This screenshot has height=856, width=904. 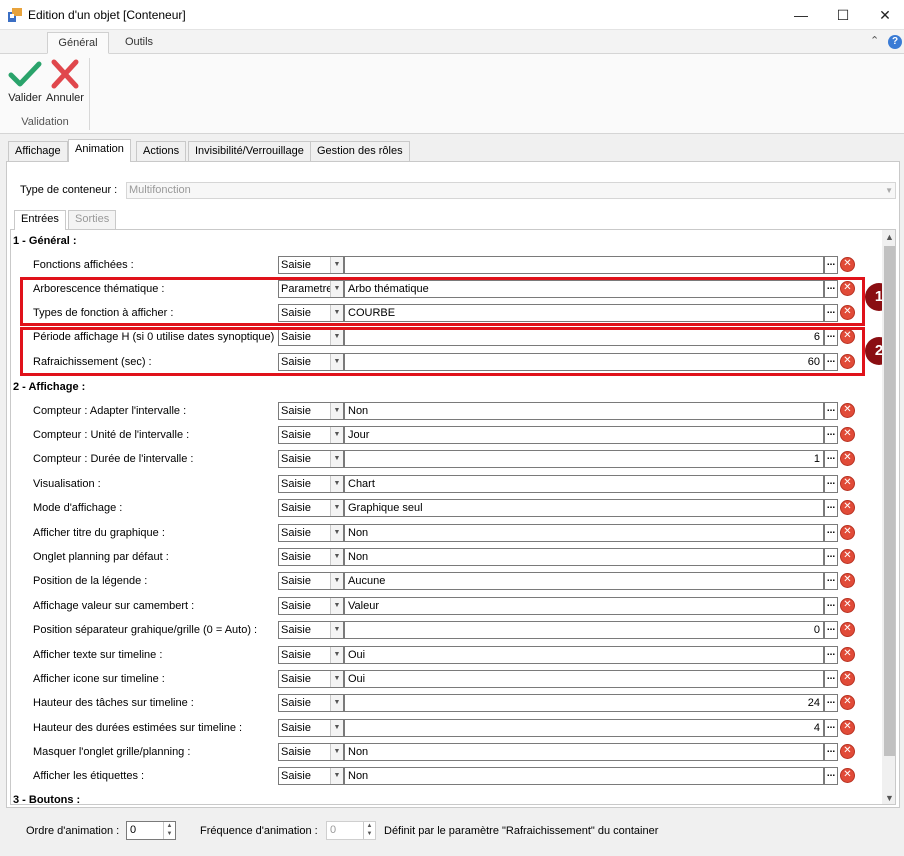 What do you see at coordinates (843, 15) in the screenshot?
I see `maximize-icon: ☐` at bounding box center [843, 15].